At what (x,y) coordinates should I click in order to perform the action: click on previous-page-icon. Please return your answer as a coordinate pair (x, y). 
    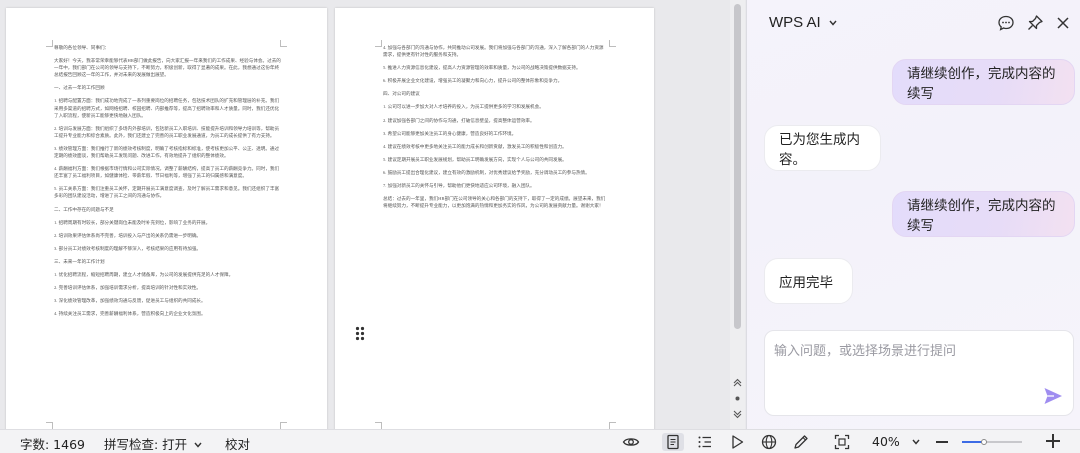
    Looking at the image, I should click on (737, 384).